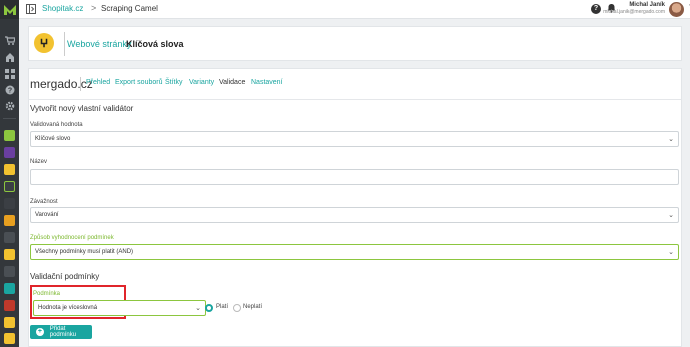 This screenshot has height=347, width=690. I want to click on help-circle-icon: ?, so click(9, 89).